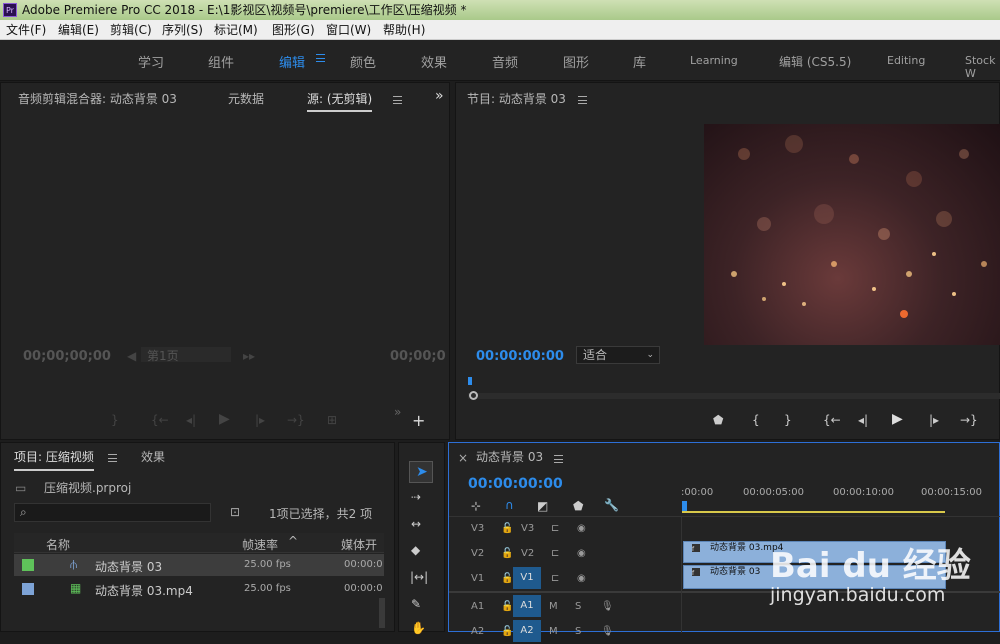 This screenshot has width=1000, height=644. Describe the element at coordinates (363, 61) in the screenshot. I see `workspace-color: 颜色` at that location.